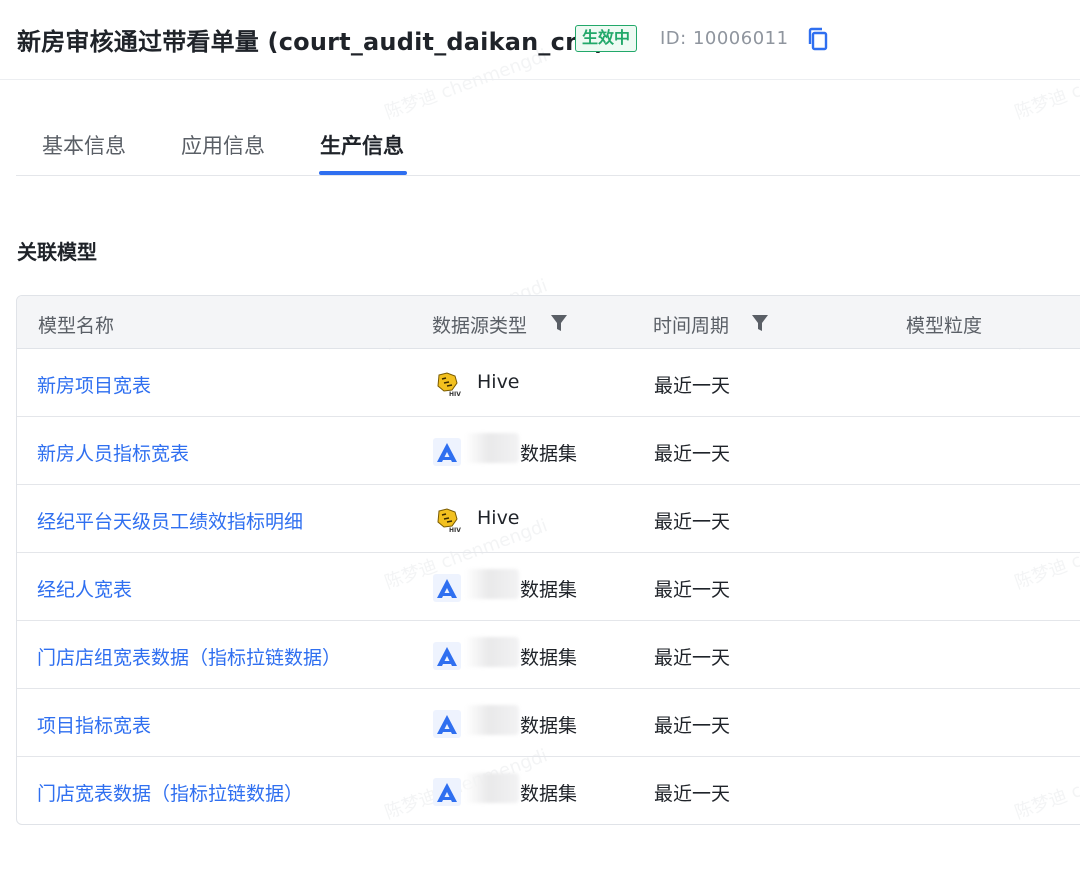 This screenshot has height=891, width=1080. I want to click on table-row: 经纪人宽表 数据集 最近一天, so click(548, 587).